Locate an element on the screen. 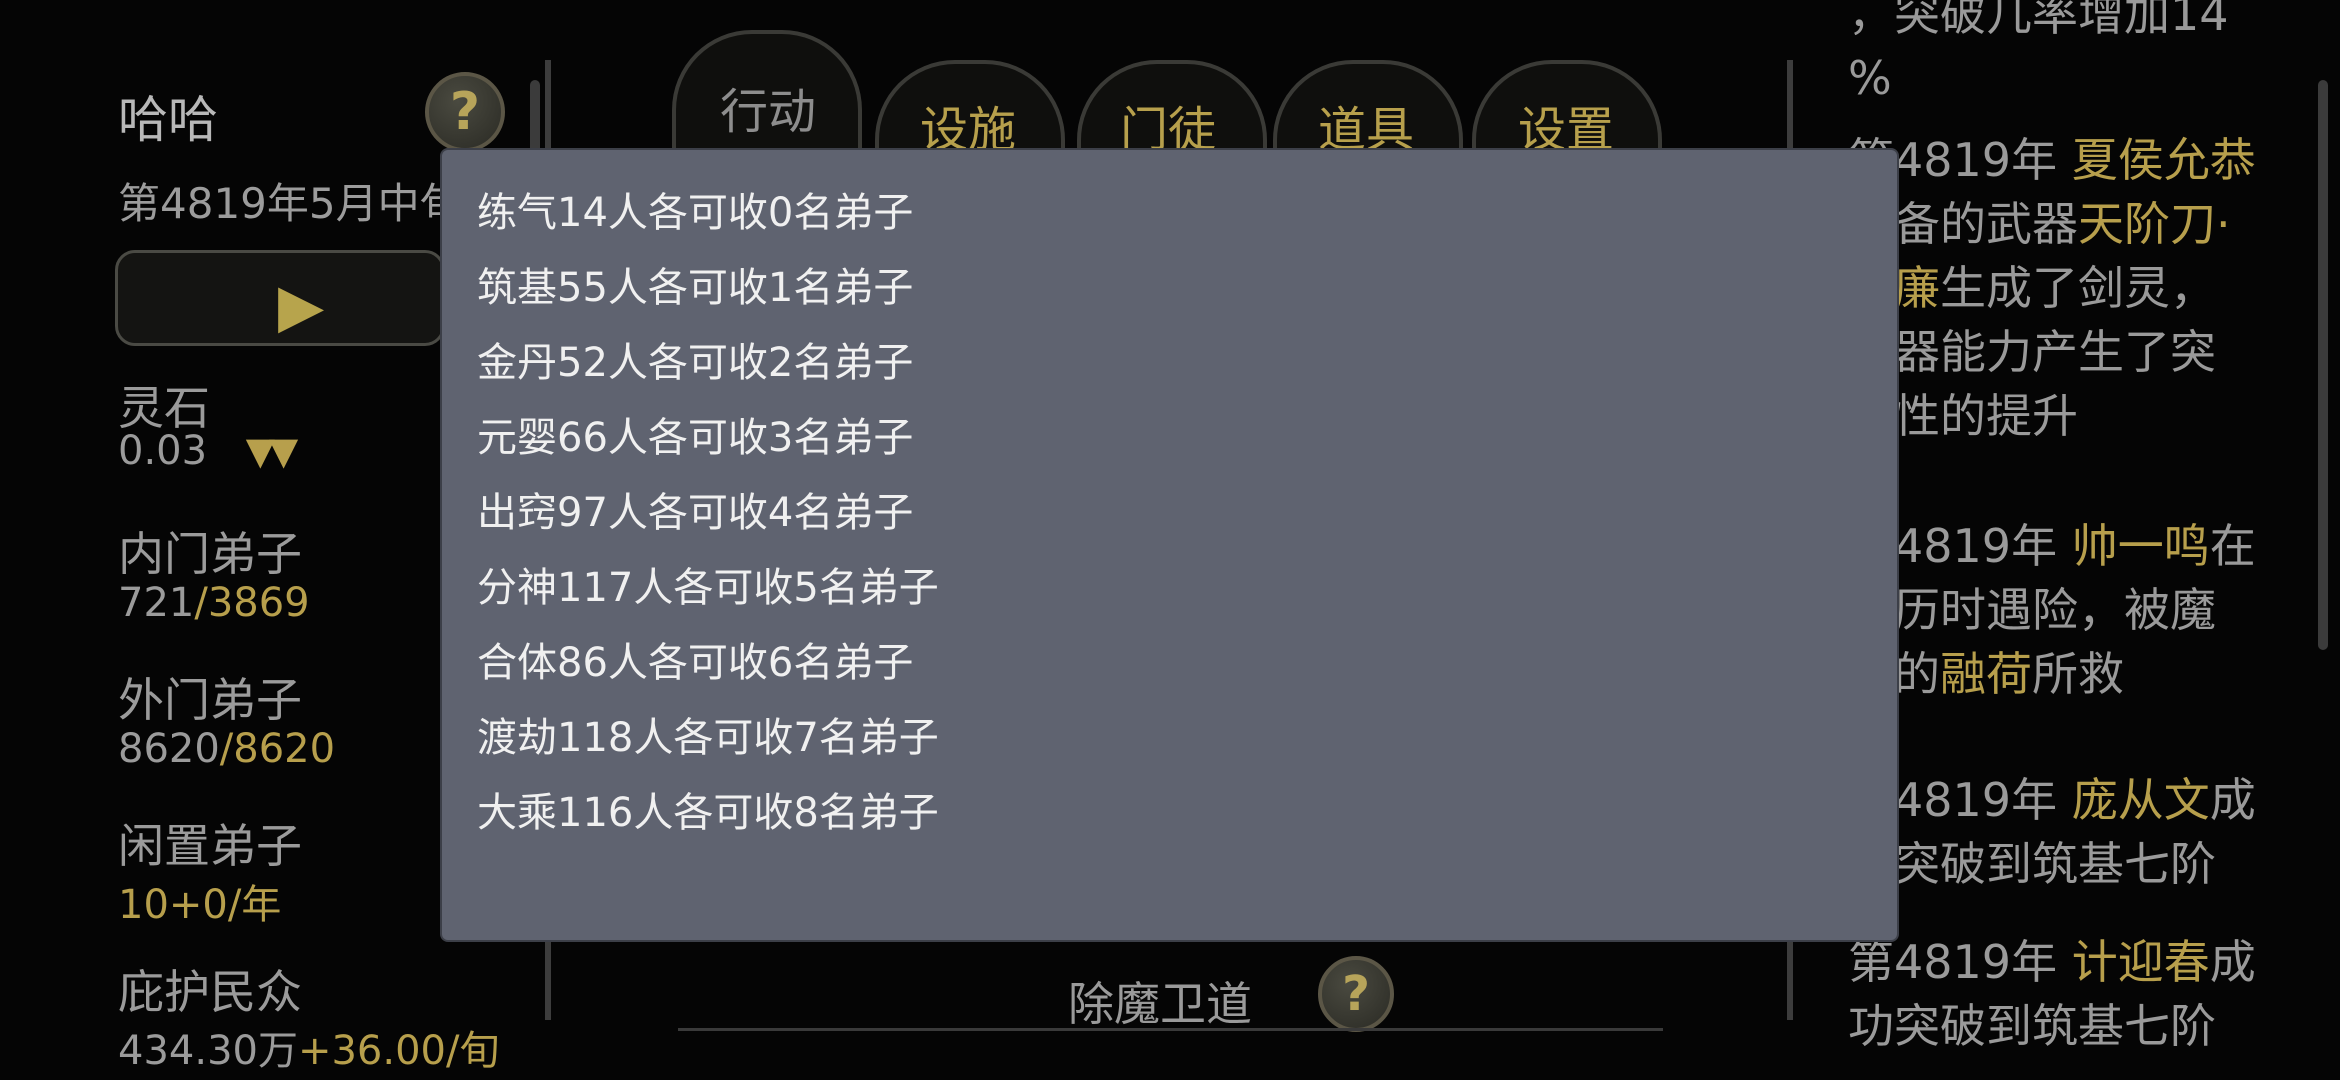 The image size is (2340, 1080). popup-line-fenshen: 分神117人各可收5名弟子 is located at coordinates (708, 588).